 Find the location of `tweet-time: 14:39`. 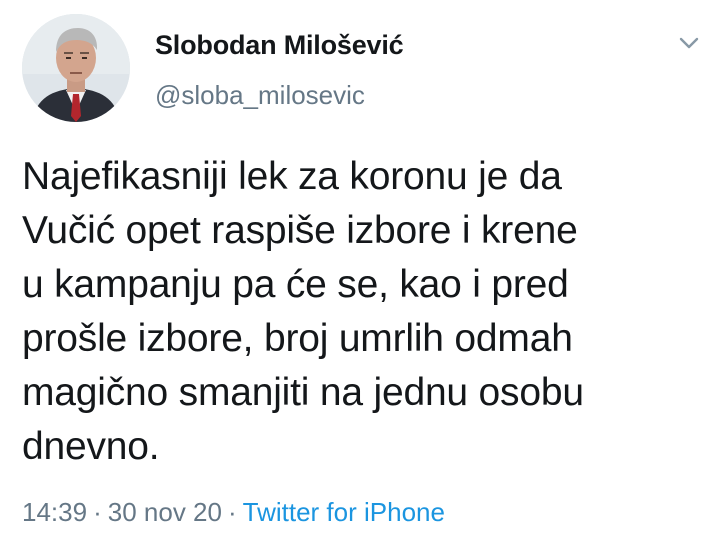

tweet-time: 14:39 is located at coordinates (54, 512).